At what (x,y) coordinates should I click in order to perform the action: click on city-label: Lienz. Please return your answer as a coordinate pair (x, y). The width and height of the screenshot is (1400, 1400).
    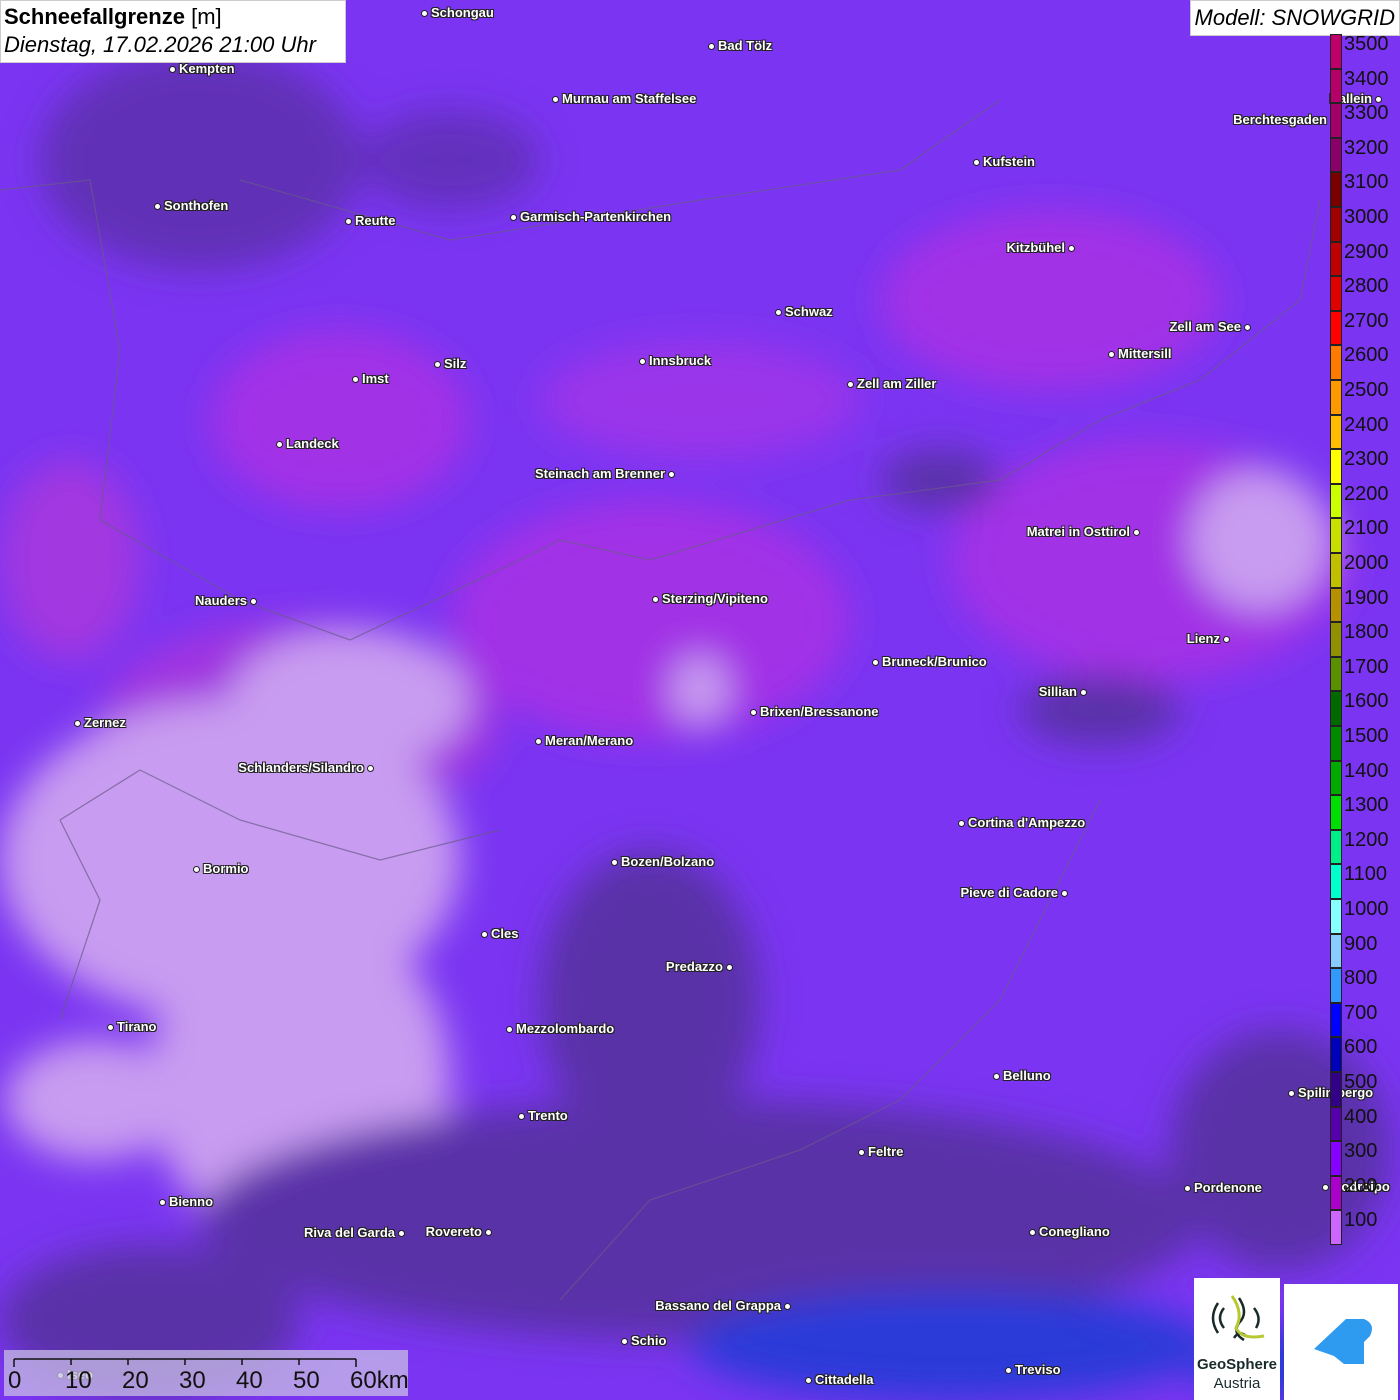
    Looking at the image, I should click on (1203, 638).